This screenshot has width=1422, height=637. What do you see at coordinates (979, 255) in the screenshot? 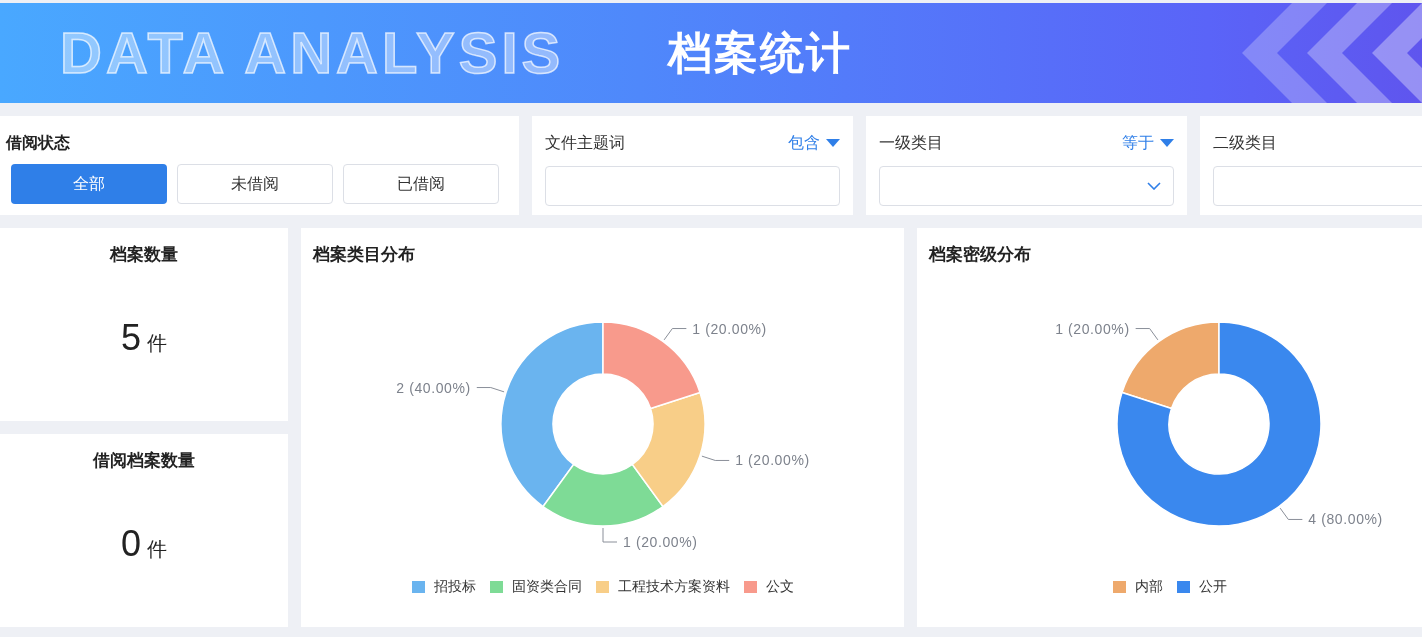
I see `chart-title: 档案密级分布` at bounding box center [979, 255].